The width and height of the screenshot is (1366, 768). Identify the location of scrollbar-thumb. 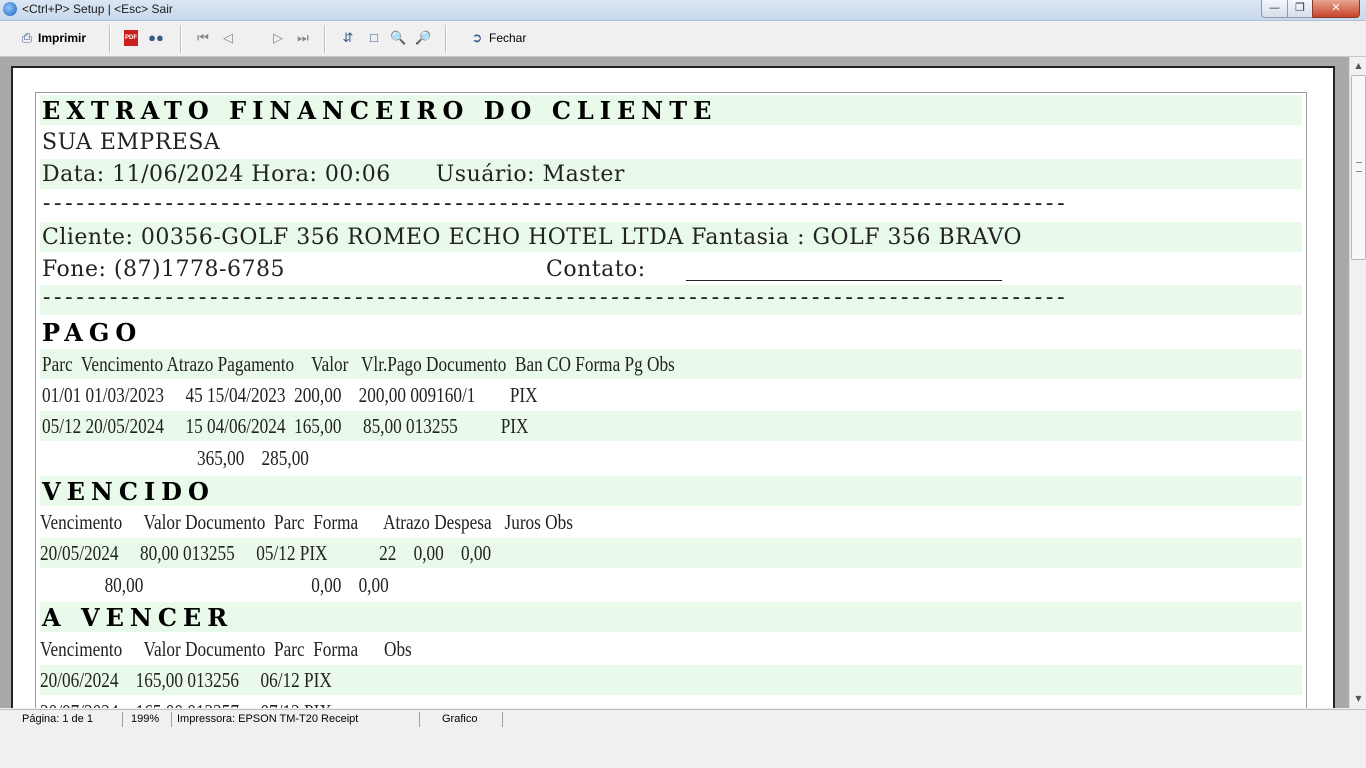
(1358, 167).